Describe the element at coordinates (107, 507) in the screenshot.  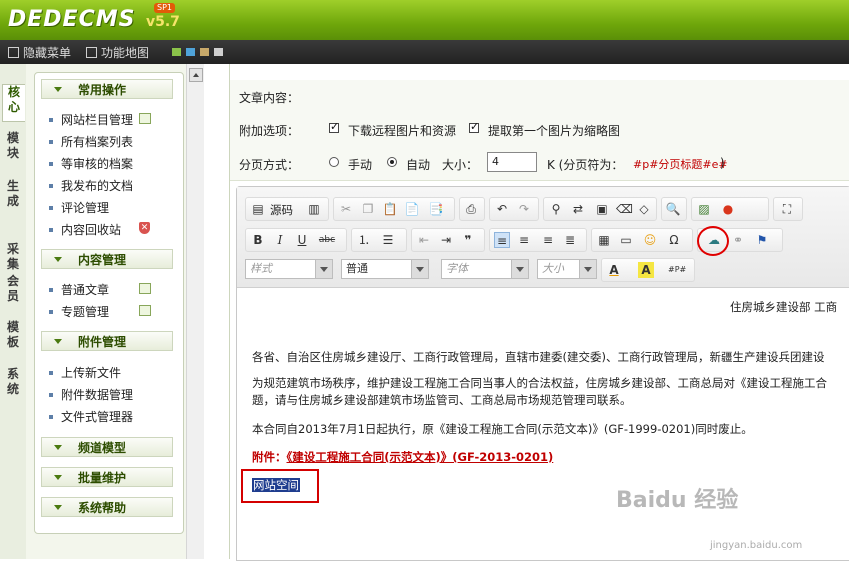
I see `section-system-help: 系统帮助` at that location.